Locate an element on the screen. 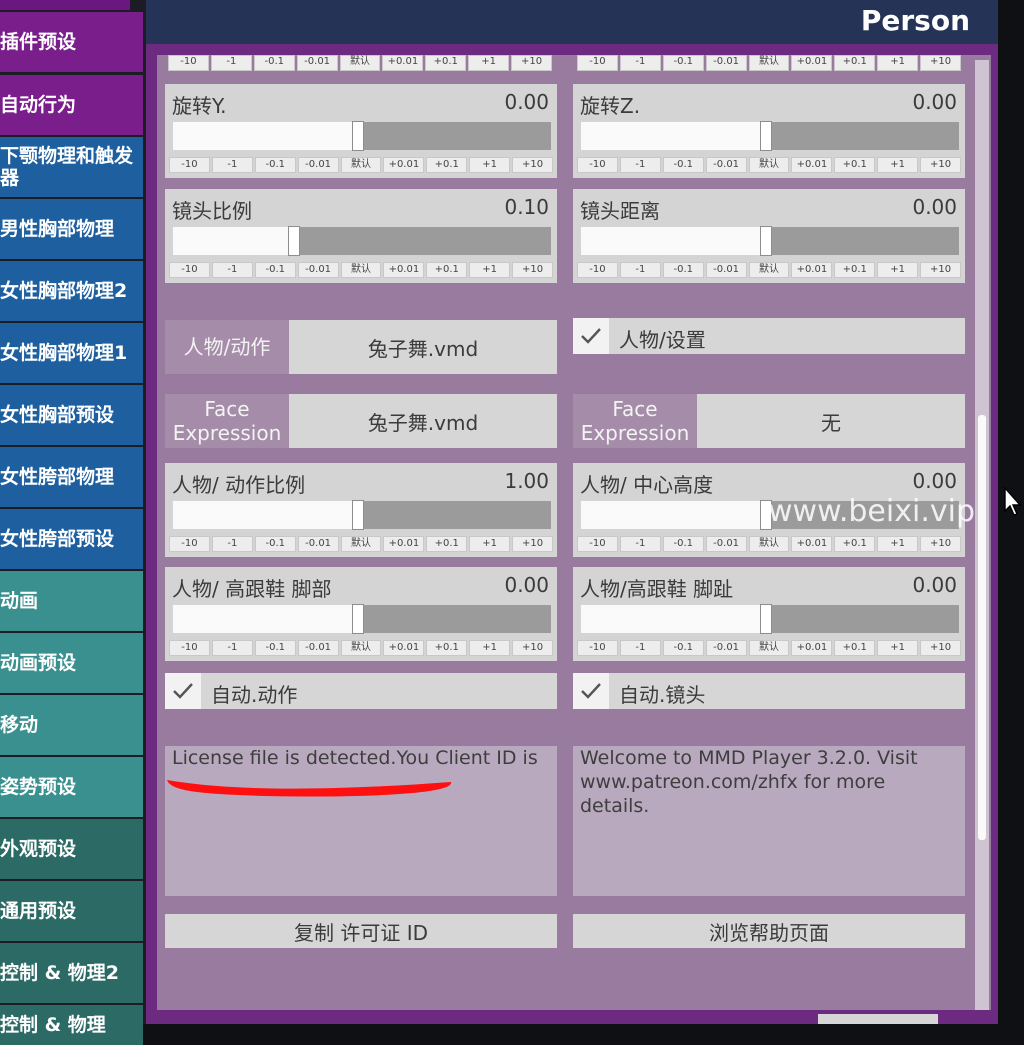 The height and width of the screenshot is (1045, 1024). sidebar-item: 动画预设 is located at coordinates (71, 663).